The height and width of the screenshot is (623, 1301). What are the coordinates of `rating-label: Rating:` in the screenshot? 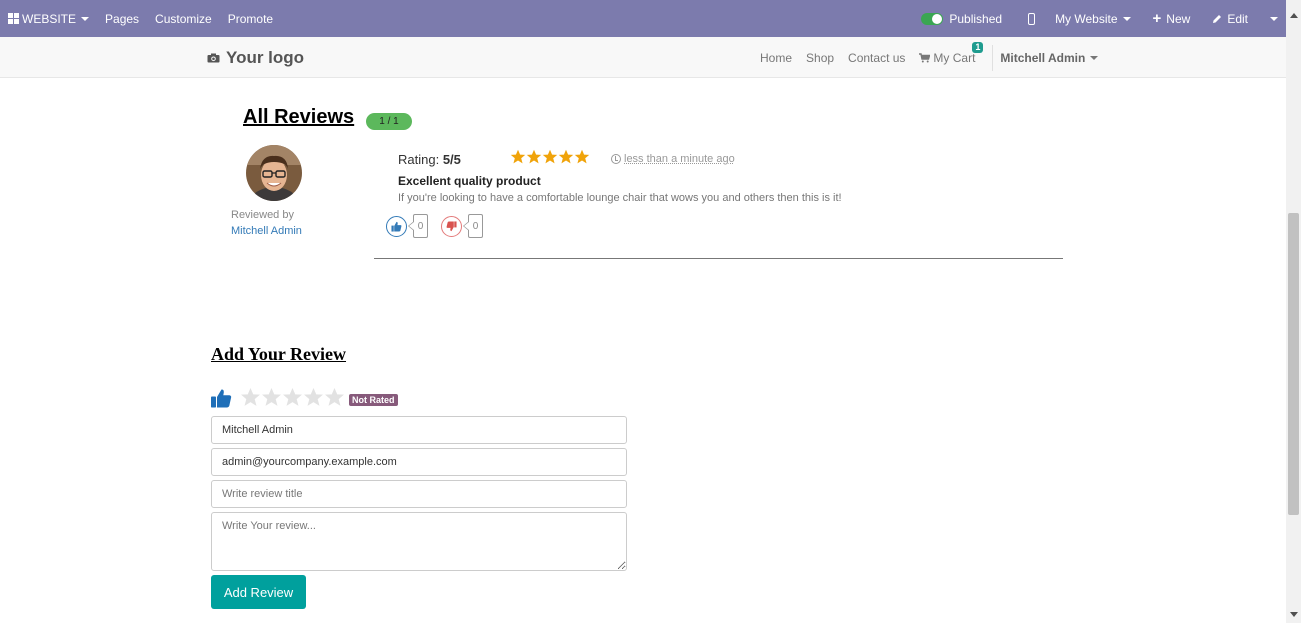 It's located at (419, 159).